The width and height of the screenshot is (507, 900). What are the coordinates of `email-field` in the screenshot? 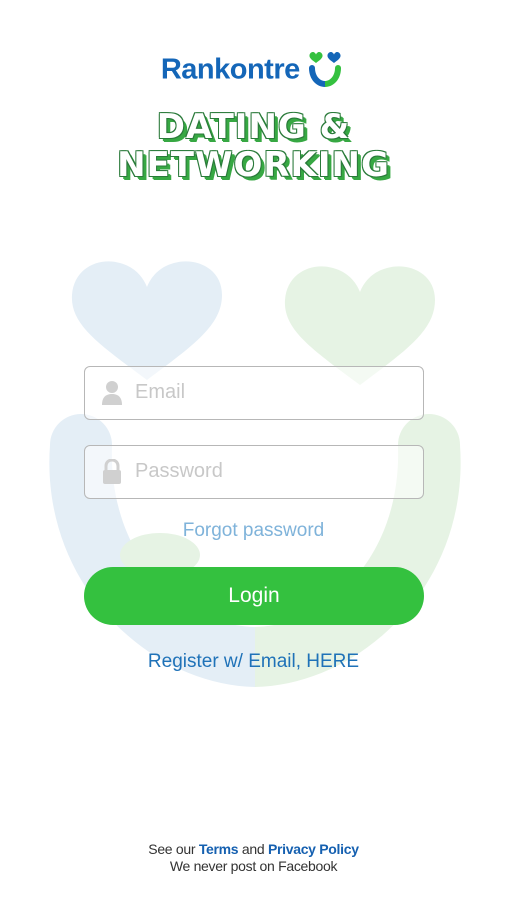 It's located at (254, 393).